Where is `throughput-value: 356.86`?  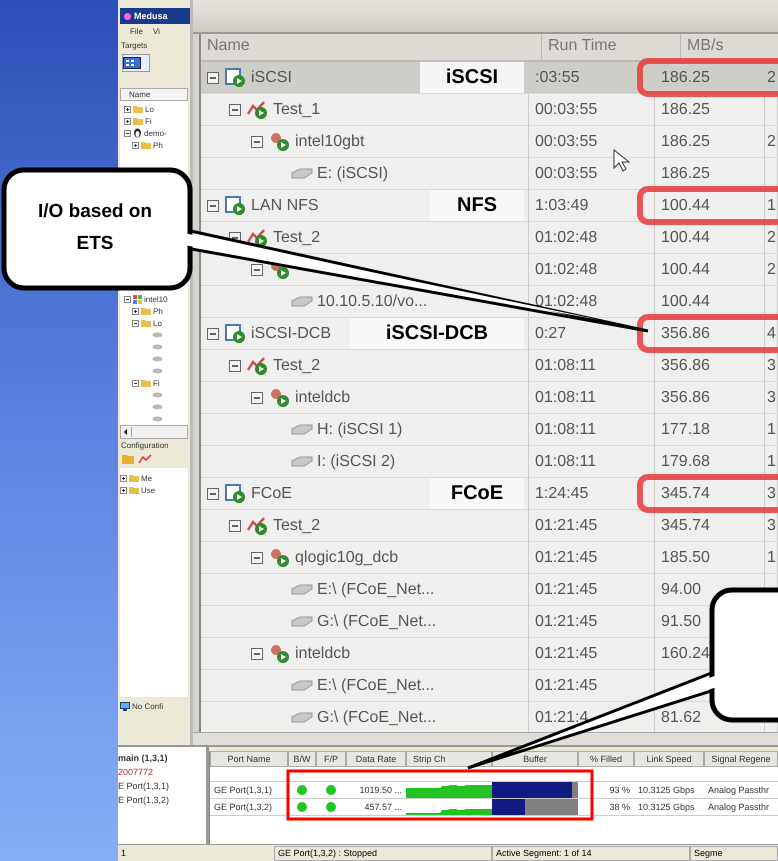
throughput-value: 356.86 is located at coordinates (685, 397).